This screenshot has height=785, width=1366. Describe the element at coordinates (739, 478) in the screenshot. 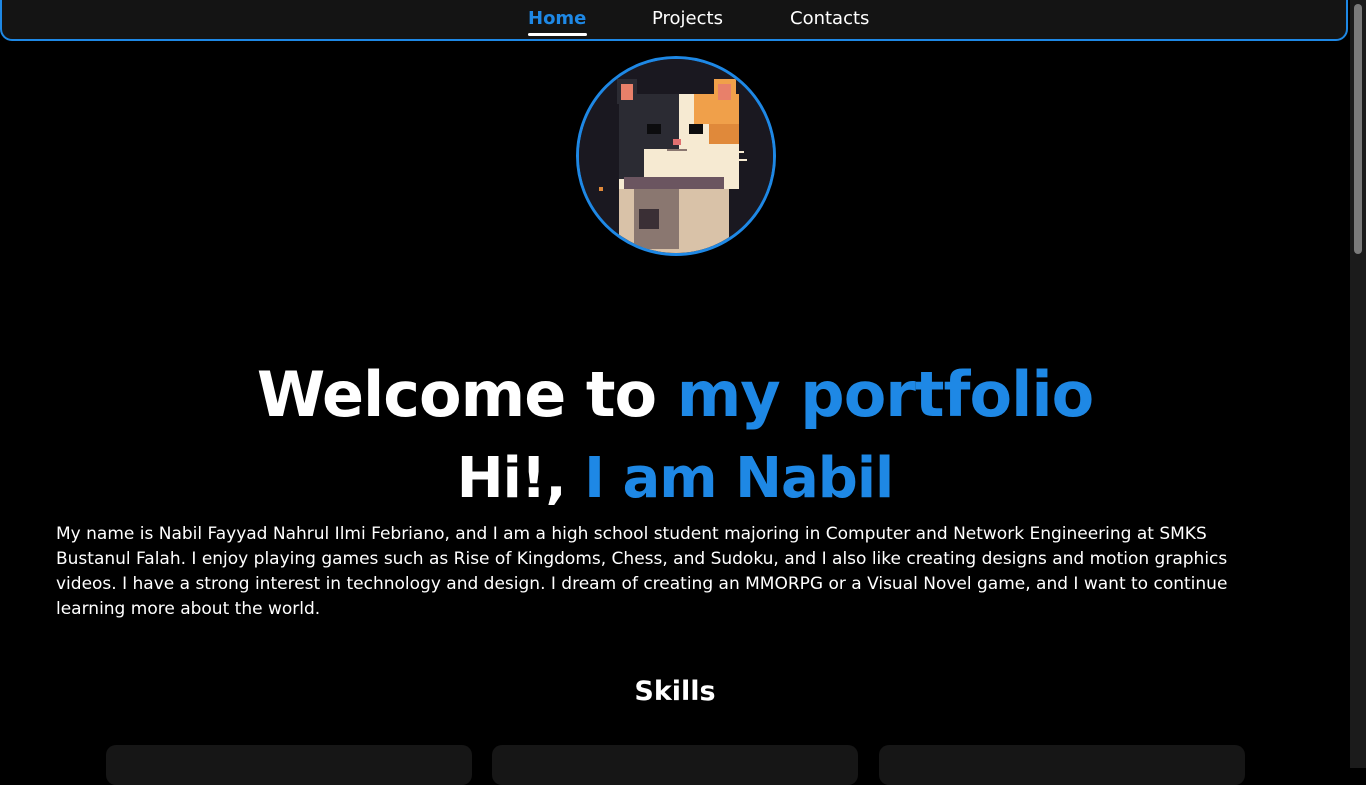

I see `greeting-heading-accent: I am Nabil` at that location.